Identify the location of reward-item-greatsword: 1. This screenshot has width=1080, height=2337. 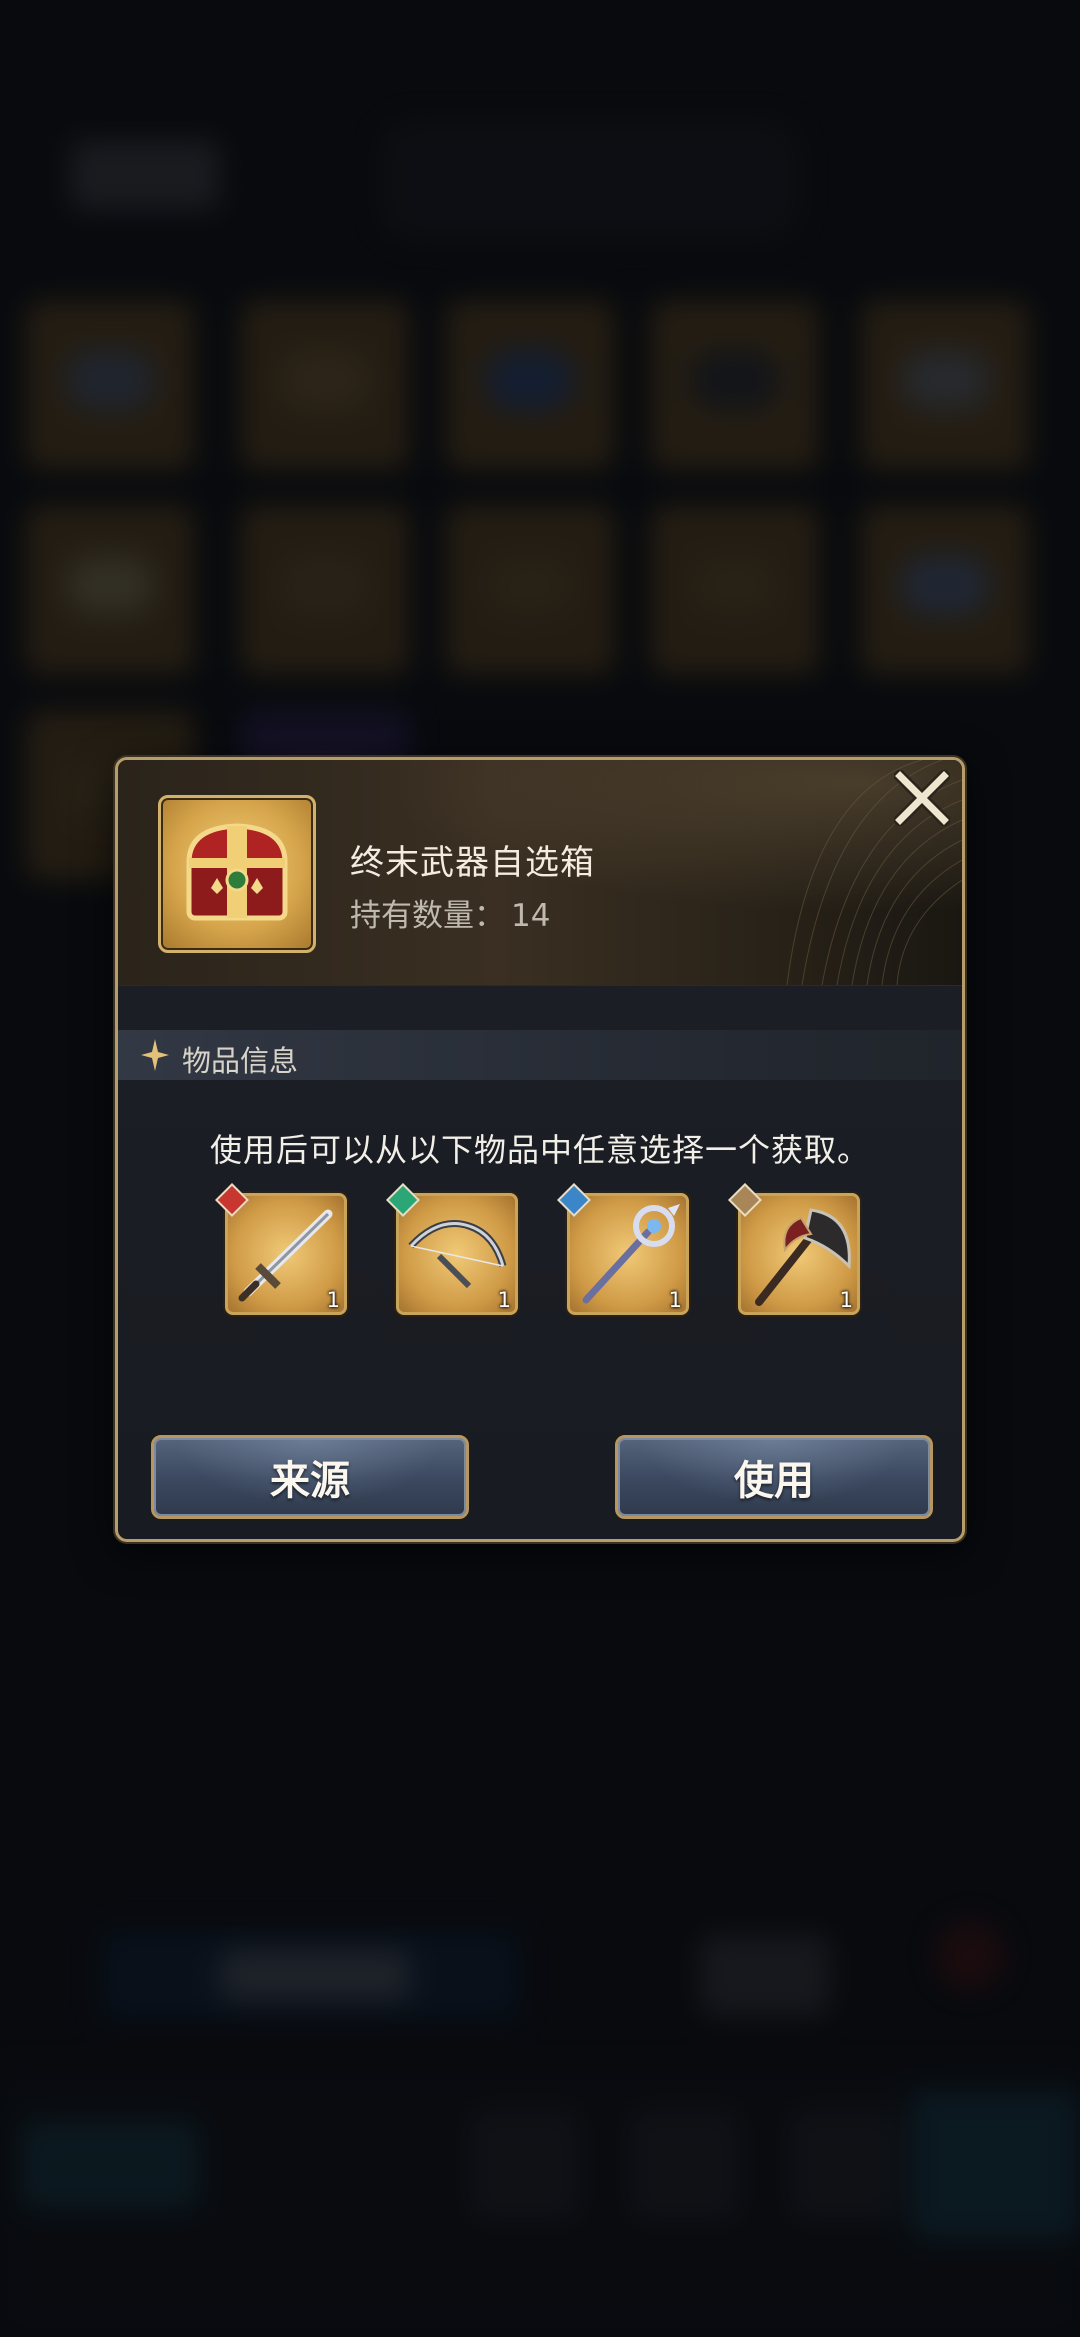
(281, 1249).